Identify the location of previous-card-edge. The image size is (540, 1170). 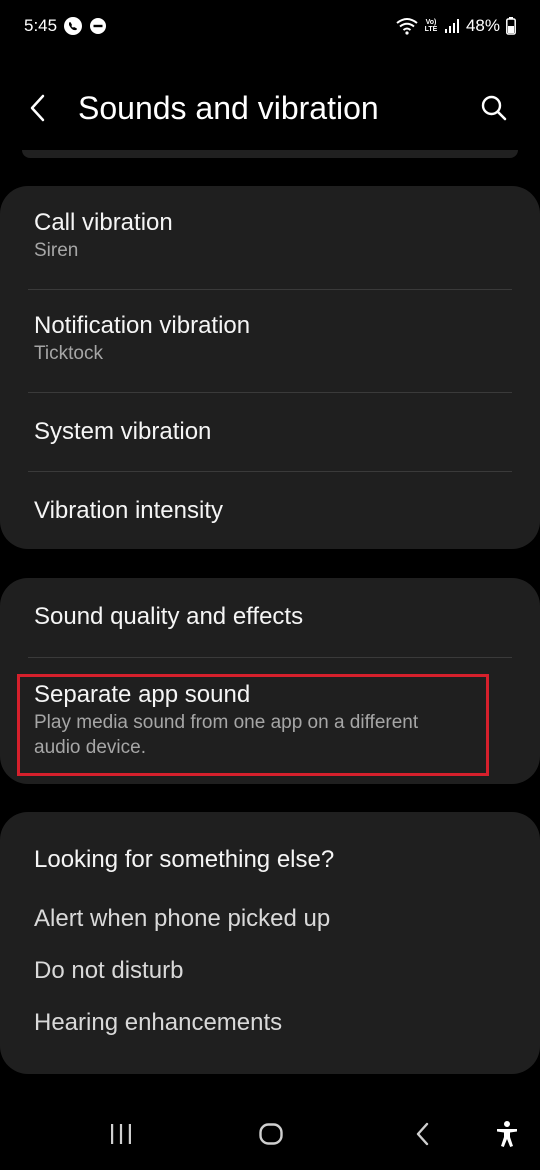
(270, 154).